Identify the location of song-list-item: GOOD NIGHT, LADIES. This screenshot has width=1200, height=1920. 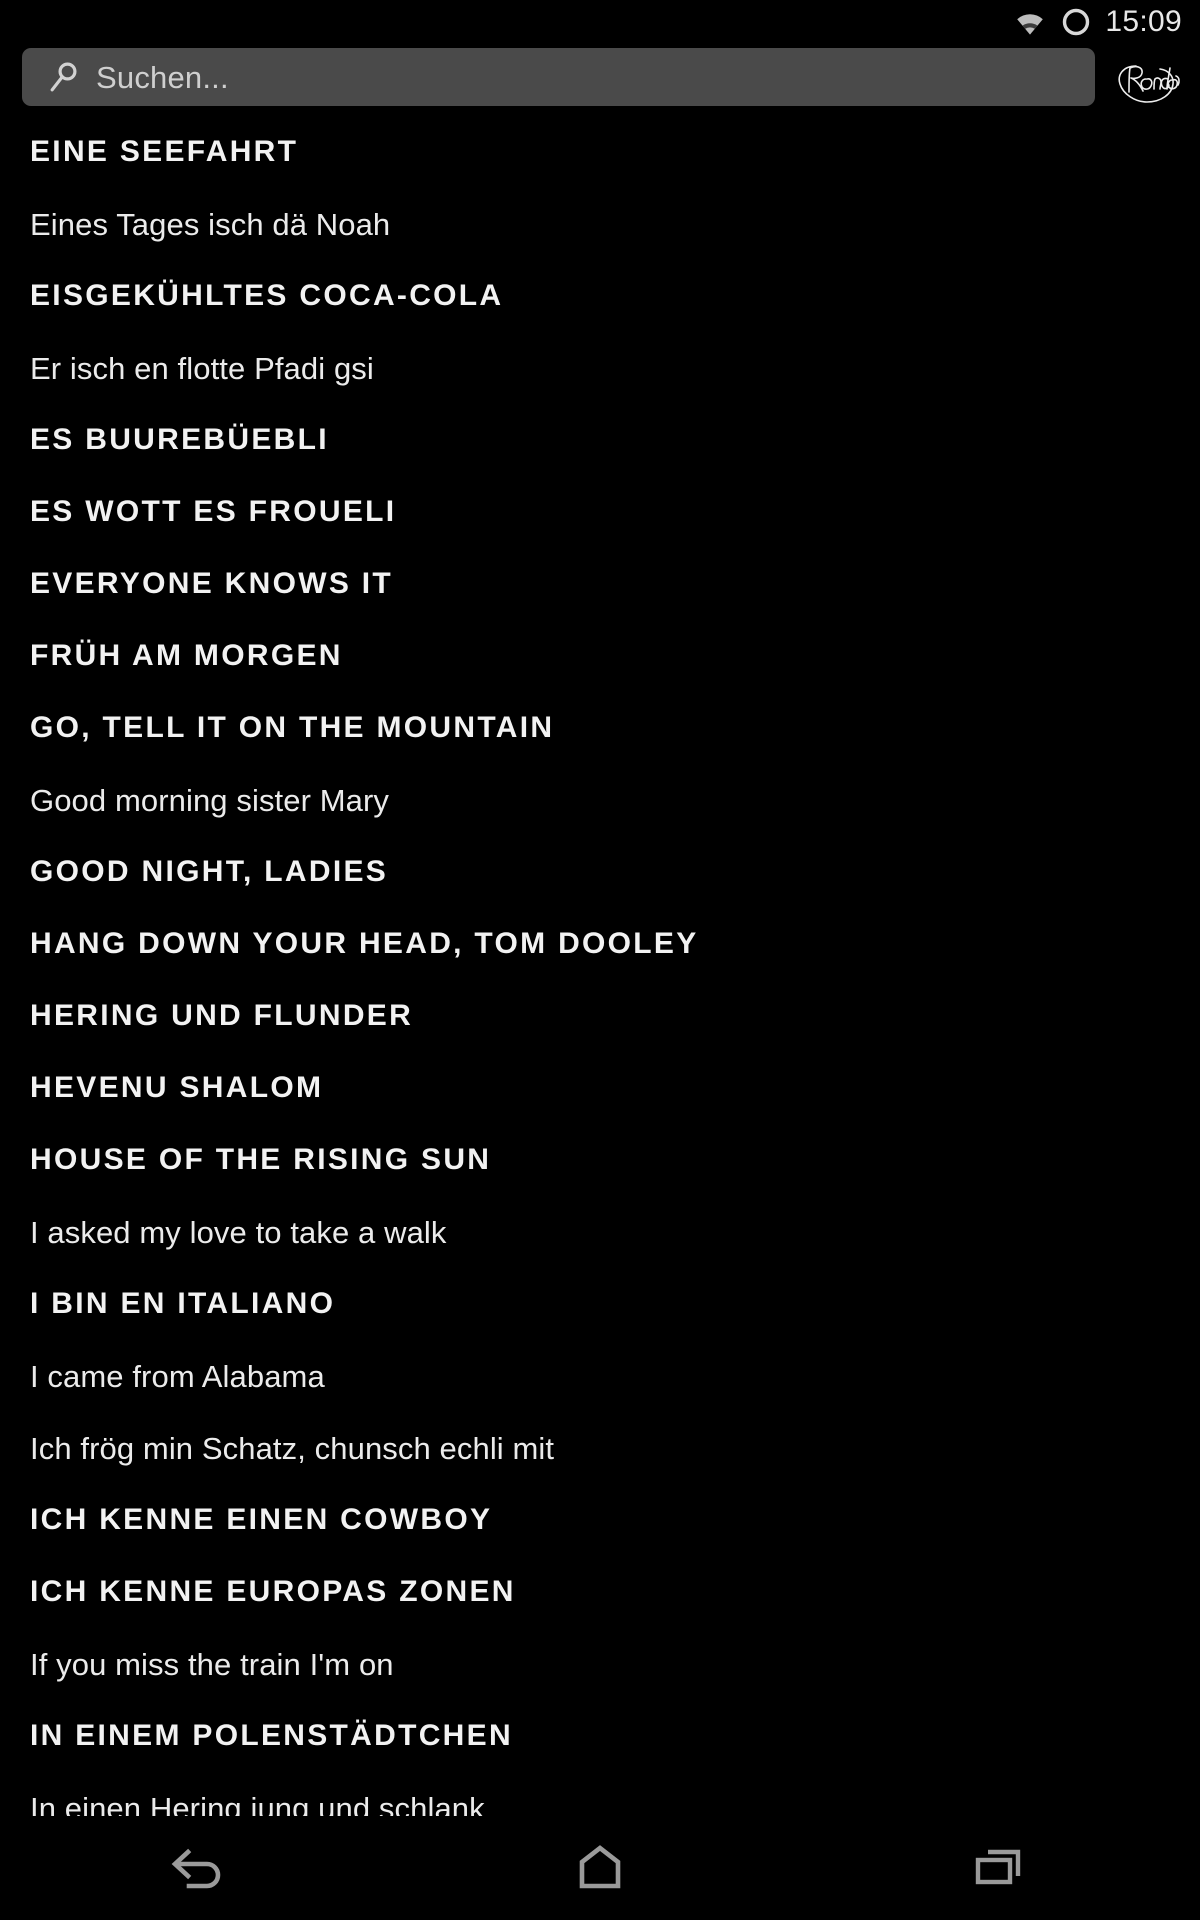
(600, 872).